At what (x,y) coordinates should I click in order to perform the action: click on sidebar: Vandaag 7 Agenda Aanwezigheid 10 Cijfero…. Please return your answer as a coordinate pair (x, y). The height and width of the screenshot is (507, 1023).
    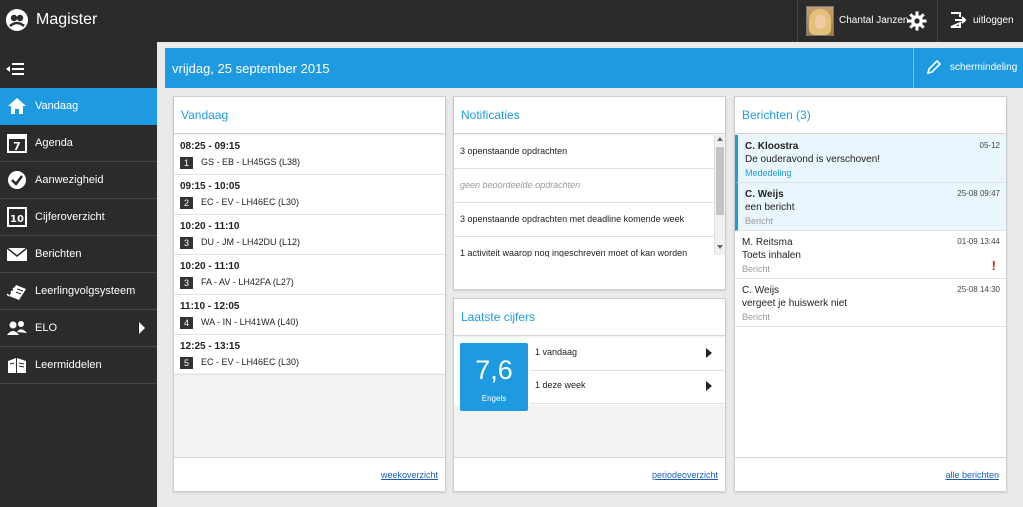
    Looking at the image, I should click on (78, 274).